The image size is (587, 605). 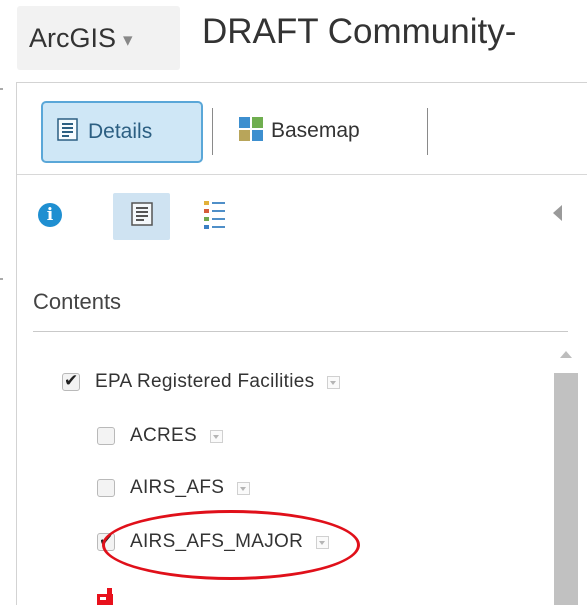 I want to click on map-title: DRAFT Community-, so click(x=359, y=31).